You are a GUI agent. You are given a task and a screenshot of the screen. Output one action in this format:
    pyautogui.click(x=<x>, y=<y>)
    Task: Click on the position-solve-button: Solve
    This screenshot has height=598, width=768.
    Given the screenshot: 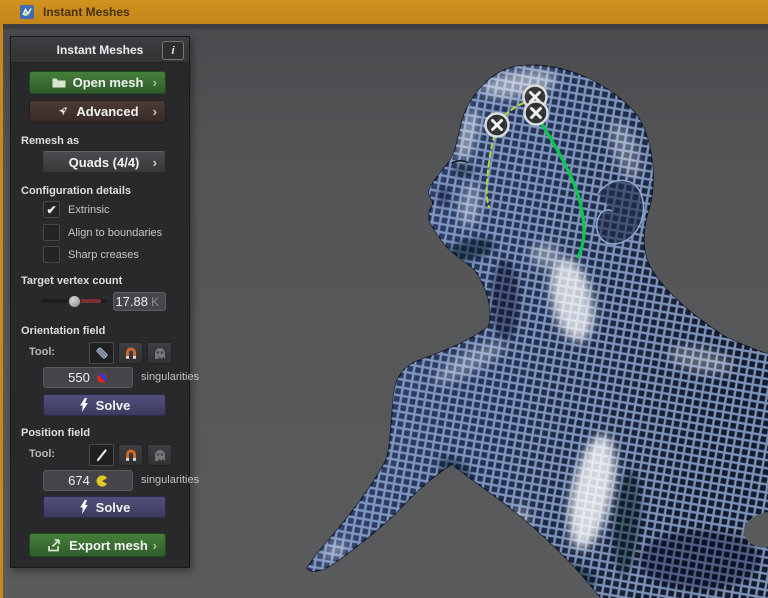 What is the action you would take?
    pyautogui.click(x=104, y=507)
    